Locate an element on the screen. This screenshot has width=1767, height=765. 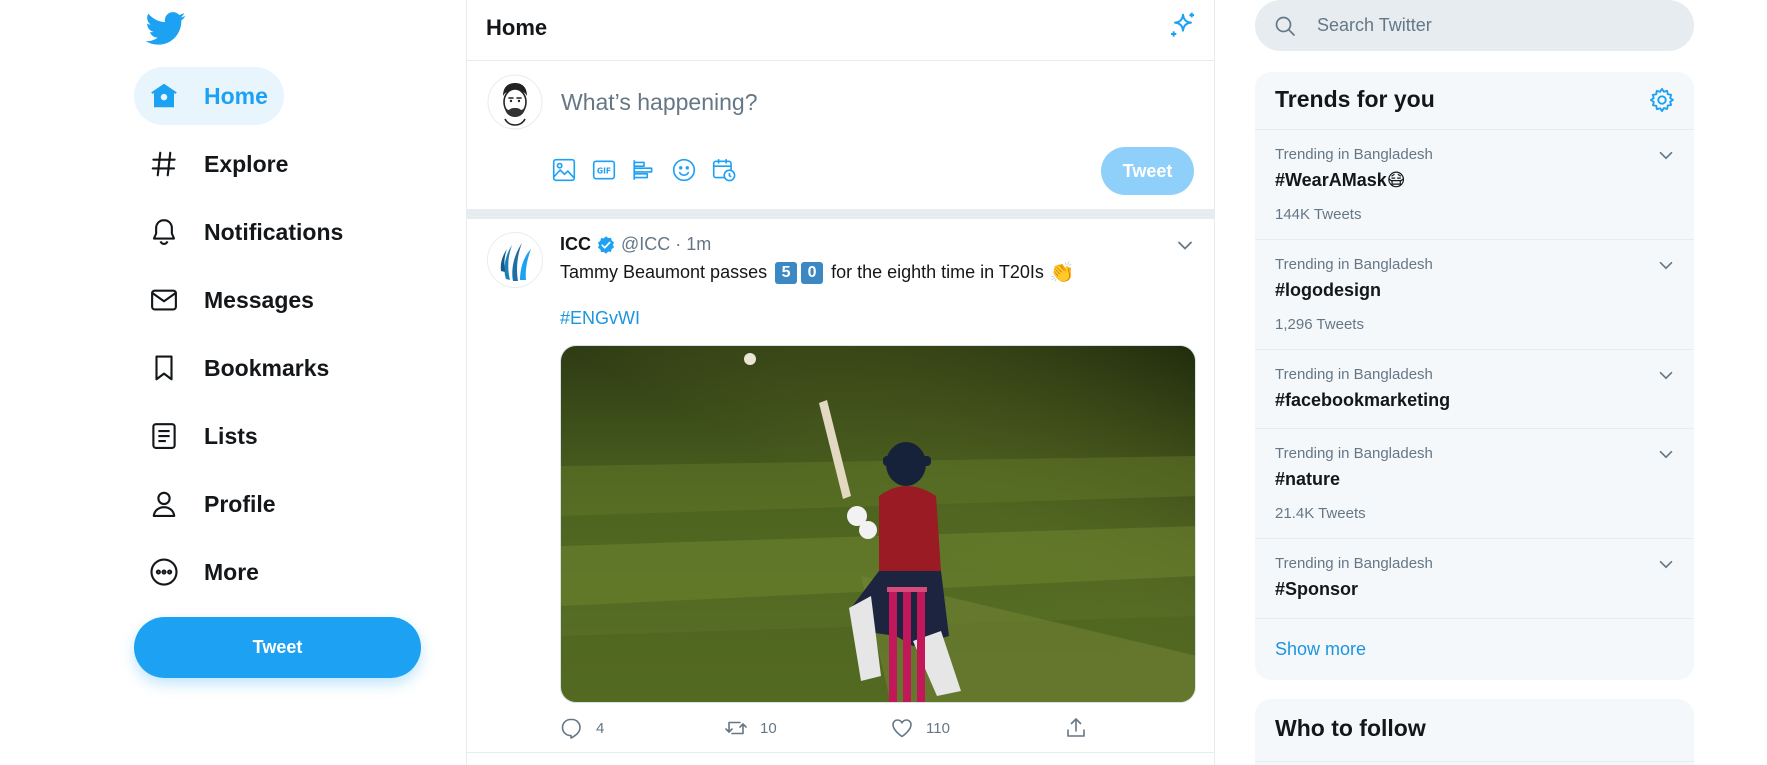
reply-count: 4 is located at coordinates (600, 728).